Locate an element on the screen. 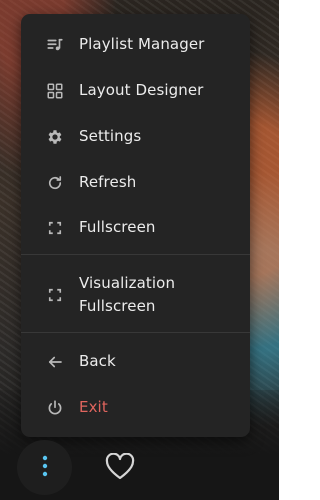 This screenshot has height=500, width=320. menu-item-playlist-manager: Playlist Manager is located at coordinates (135, 44).